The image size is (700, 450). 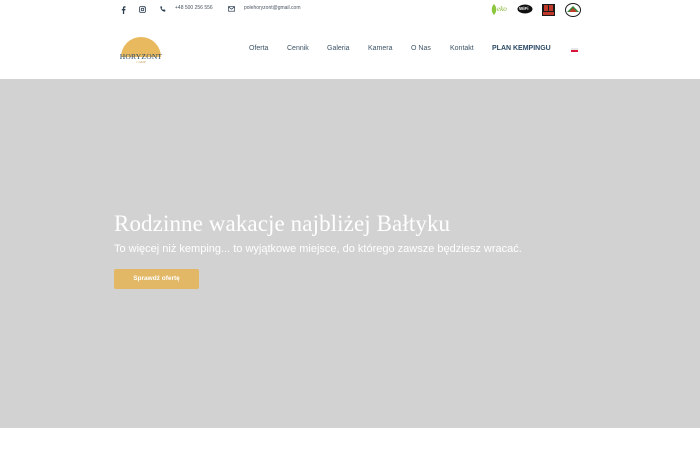 I want to click on wifi-badge: WiFi, so click(x=525, y=11).